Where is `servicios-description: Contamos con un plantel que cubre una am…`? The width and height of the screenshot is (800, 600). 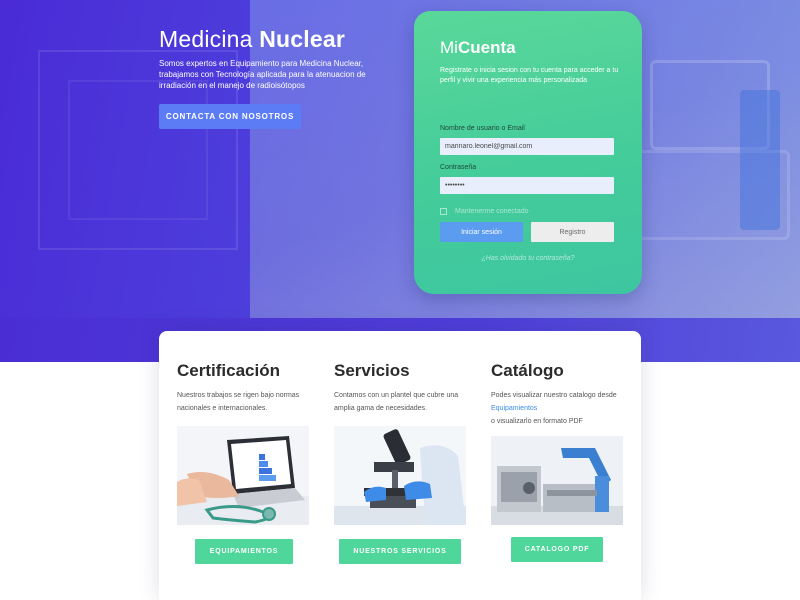 servicios-description: Contamos con un plantel que cubre una am… is located at coordinates (396, 402).